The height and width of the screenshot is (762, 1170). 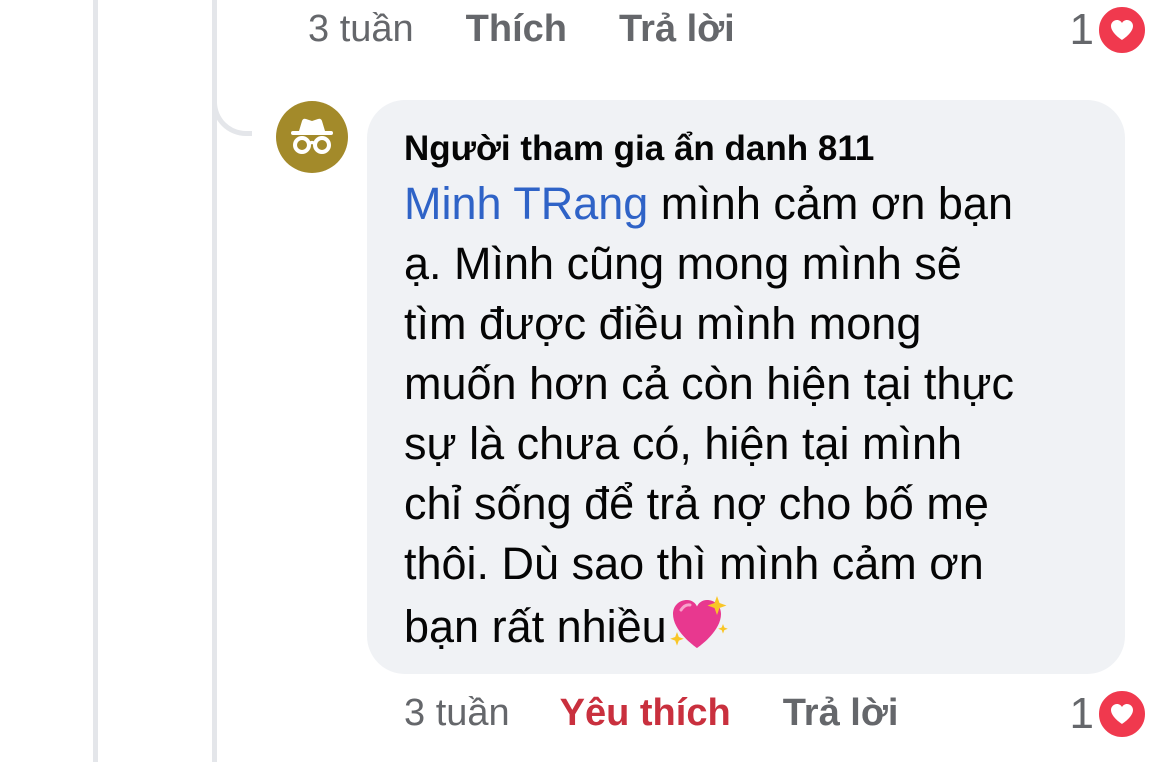 I want to click on comment-line-text: mình cảm ơn bạn, so click(x=830, y=203).